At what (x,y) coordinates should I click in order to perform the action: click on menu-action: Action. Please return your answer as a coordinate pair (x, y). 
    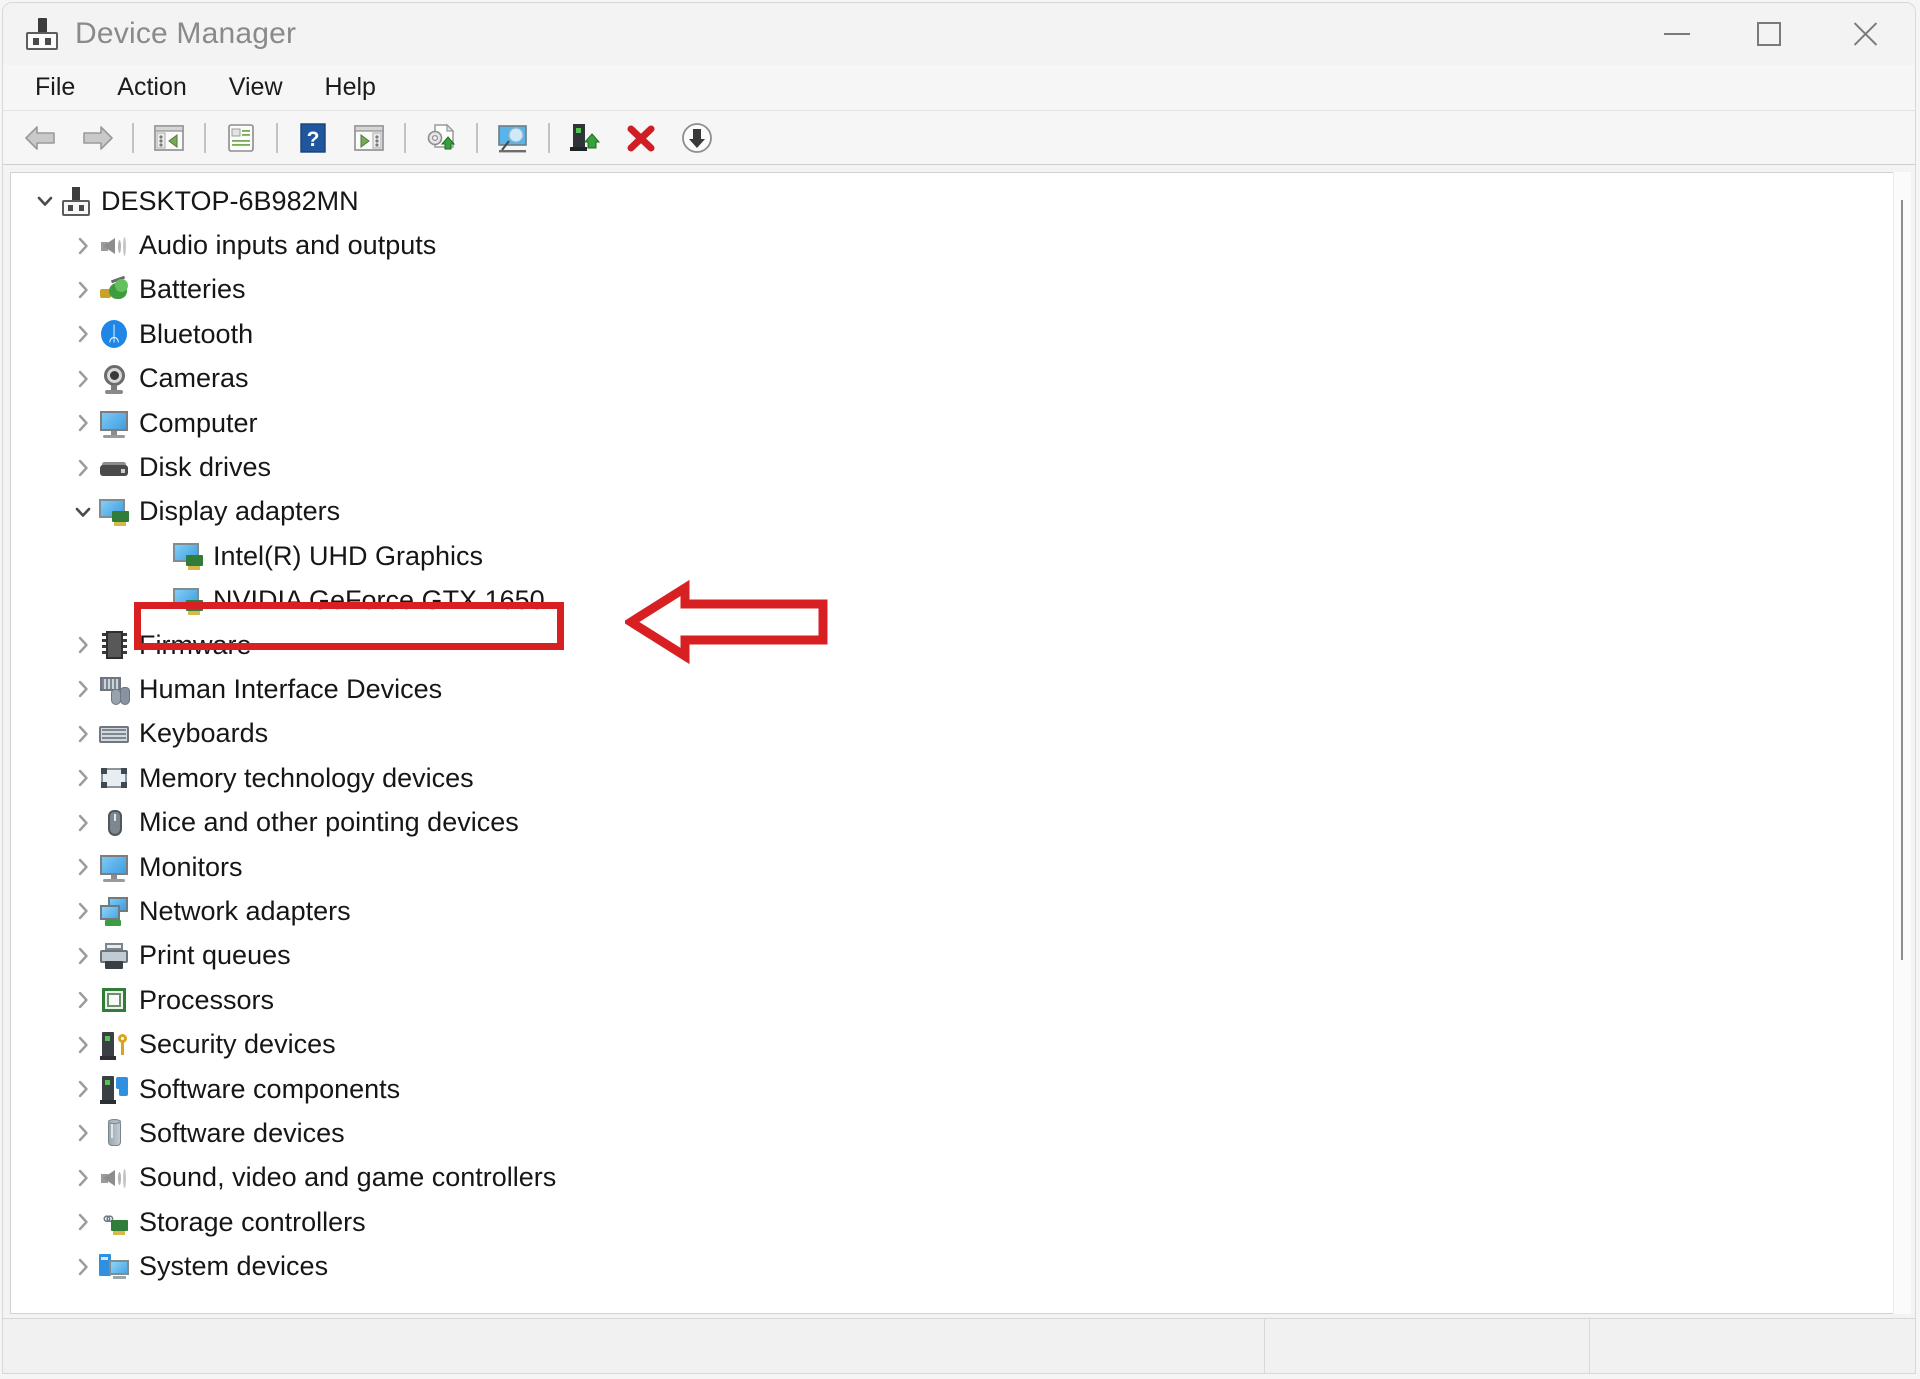
    Looking at the image, I should click on (151, 87).